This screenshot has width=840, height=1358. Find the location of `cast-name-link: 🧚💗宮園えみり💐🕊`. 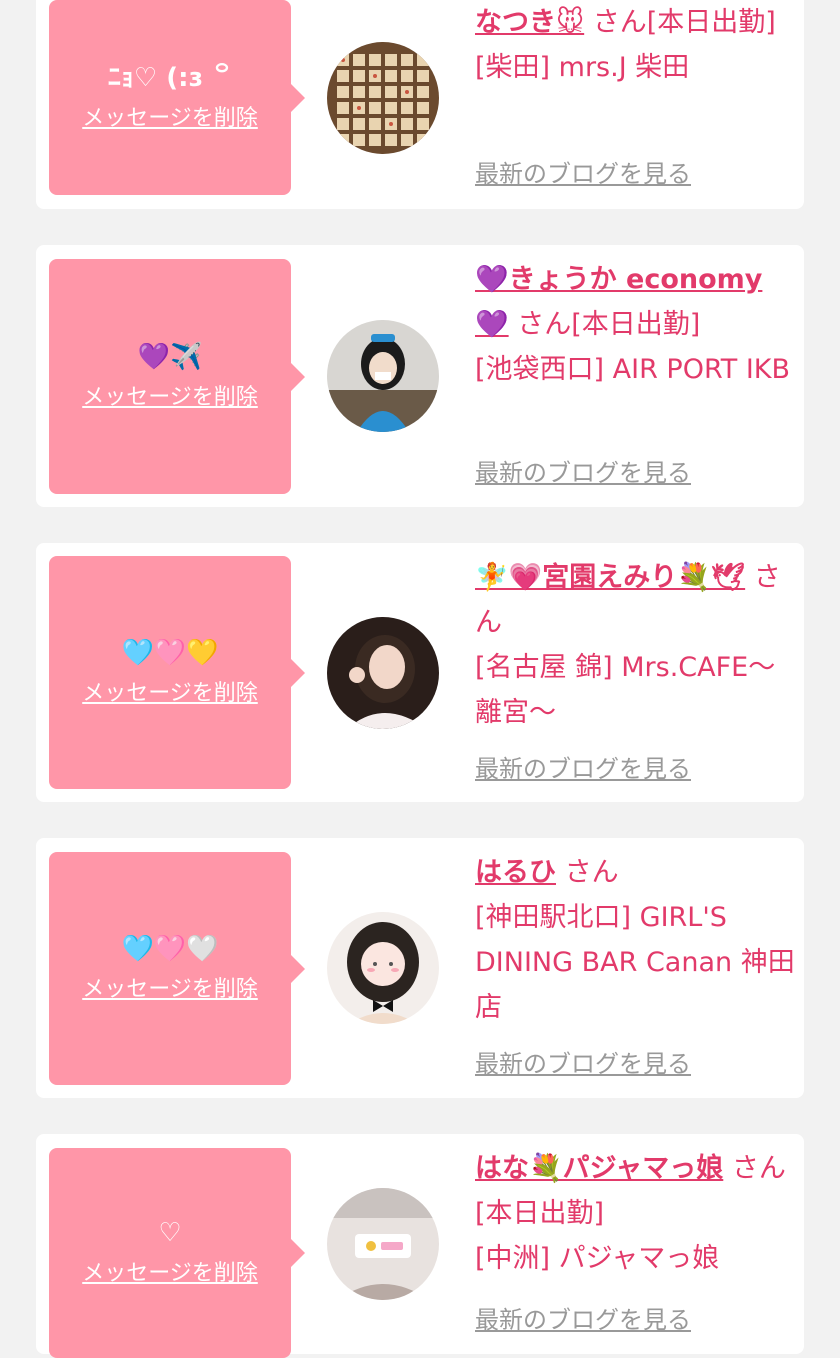

cast-name-link: 🧚💗宮園えみり💐🕊 is located at coordinates (610, 577).